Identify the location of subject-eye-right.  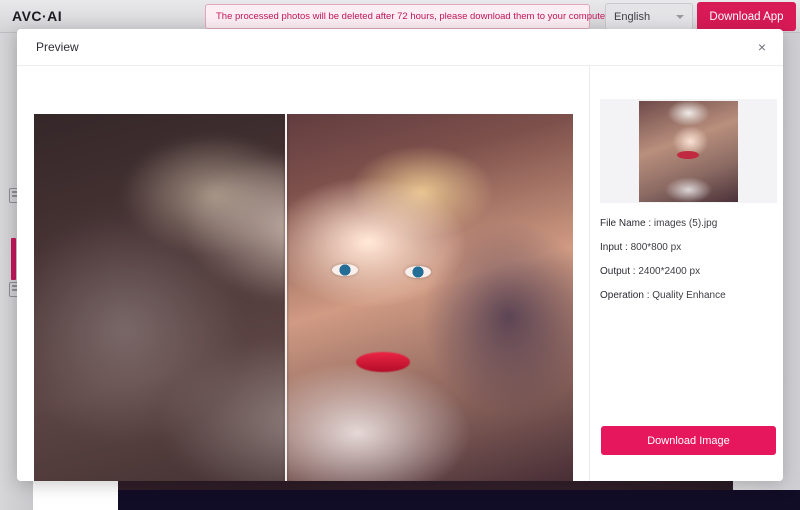
(418, 272).